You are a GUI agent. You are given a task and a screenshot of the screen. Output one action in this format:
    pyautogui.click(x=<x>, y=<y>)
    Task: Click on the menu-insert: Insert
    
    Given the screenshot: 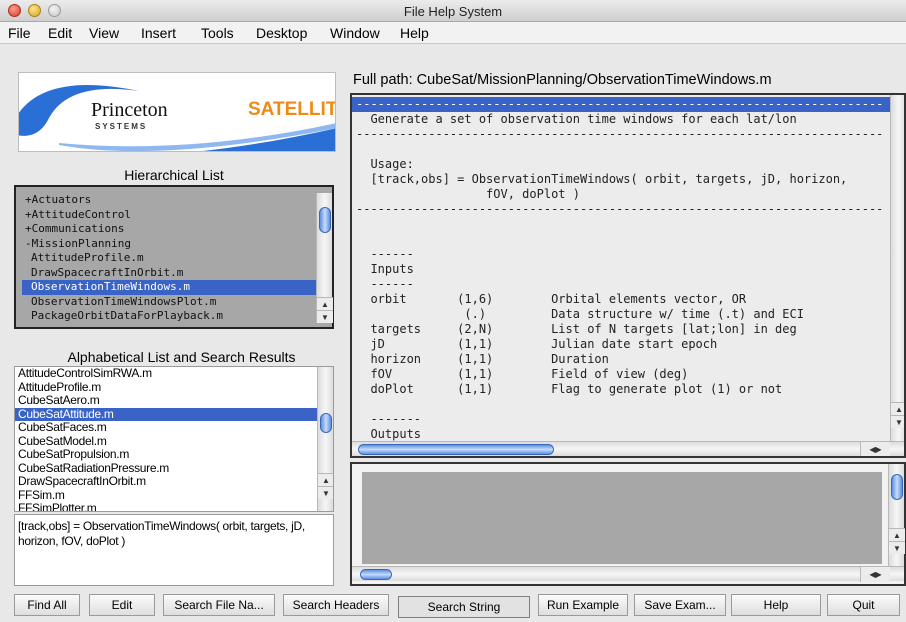 What is the action you would take?
    pyautogui.click(x=158, y=33)
    